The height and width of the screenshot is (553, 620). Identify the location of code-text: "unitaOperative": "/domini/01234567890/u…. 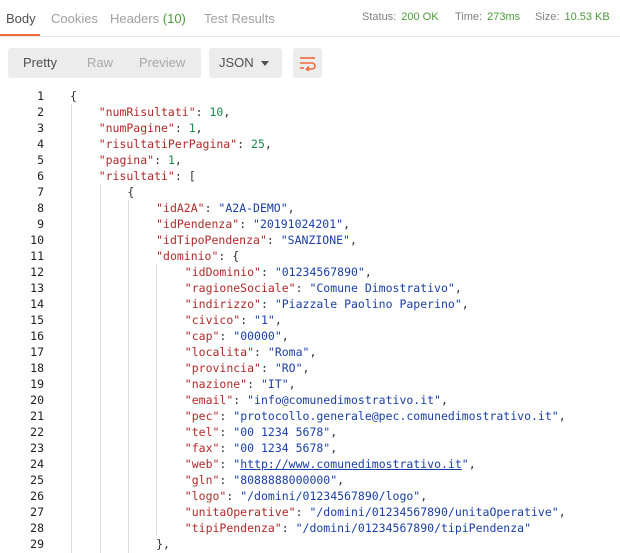
(375, 512).